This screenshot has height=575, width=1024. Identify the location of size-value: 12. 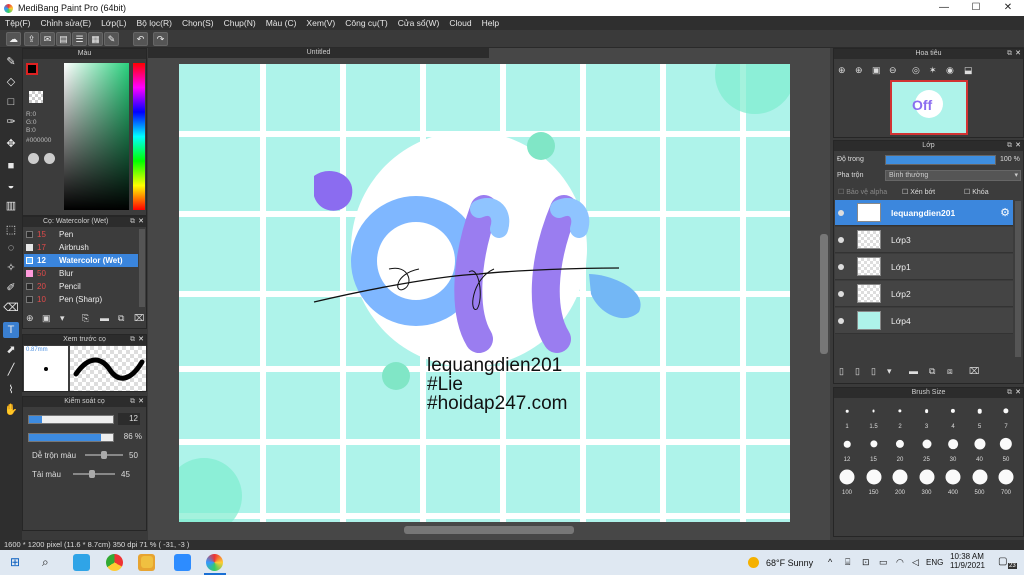
(129, 419).